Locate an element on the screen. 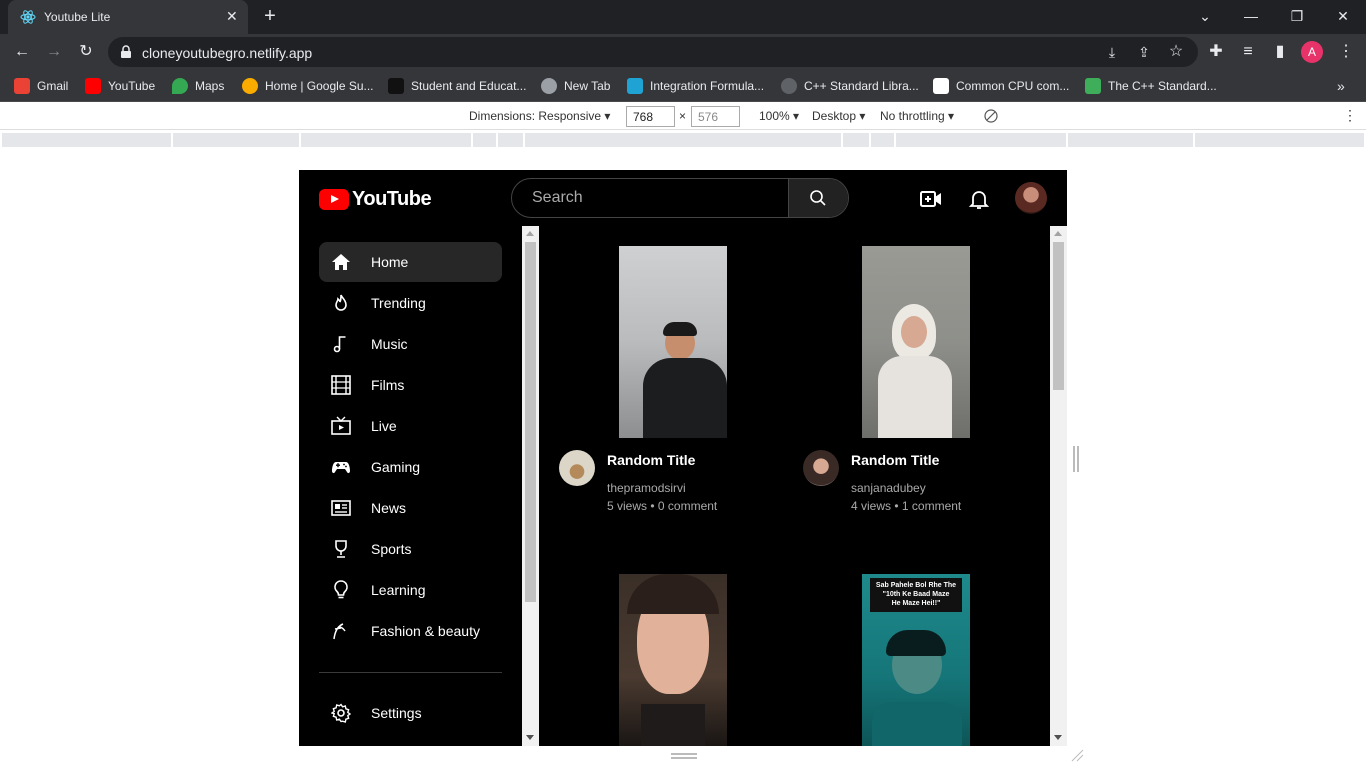  url-text: cloneyoutubegro.netlify.app is located at coordinates (227, 53).